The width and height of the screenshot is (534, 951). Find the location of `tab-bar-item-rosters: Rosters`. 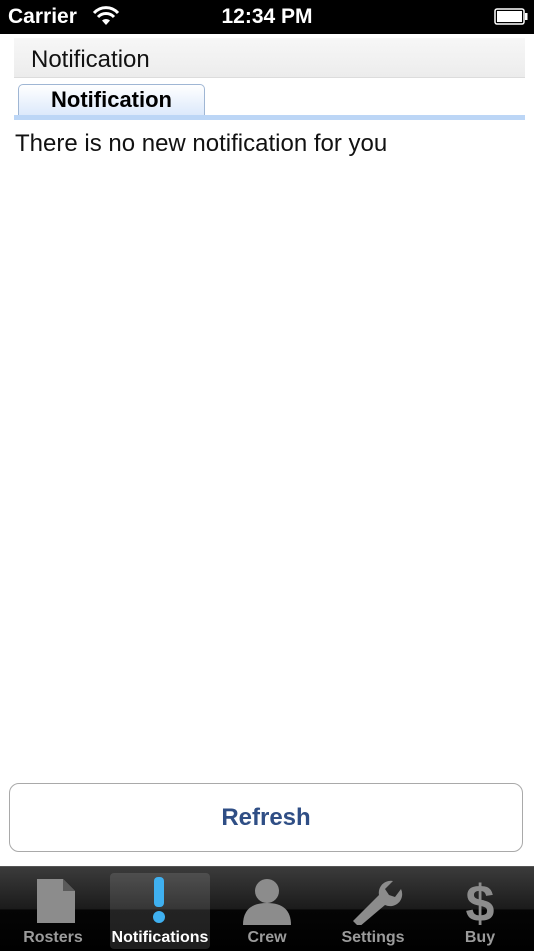

tab-bar-item-rosters: Rosters is located at coordinates (53, 911).